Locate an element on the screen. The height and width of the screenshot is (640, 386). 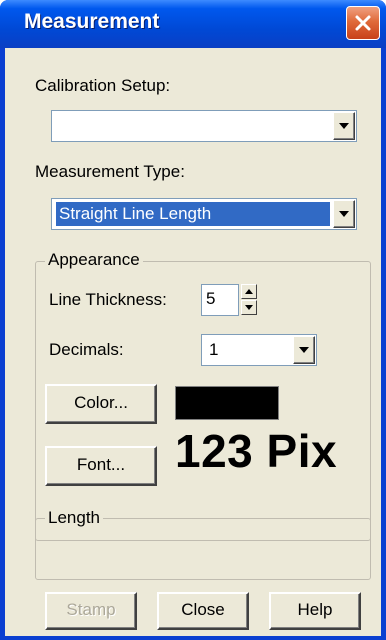
decimals-label: Decimals: is located at coordinates (86, 349).